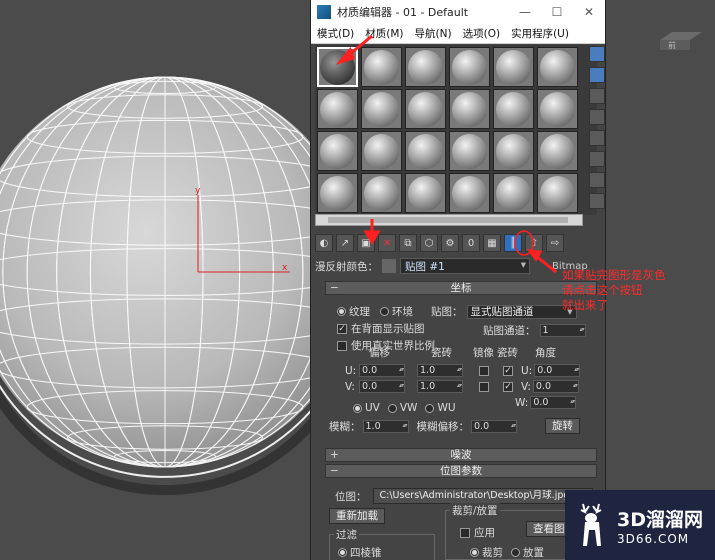  I want to click on u-offset-spinner: 0.0, so click(382, 370).